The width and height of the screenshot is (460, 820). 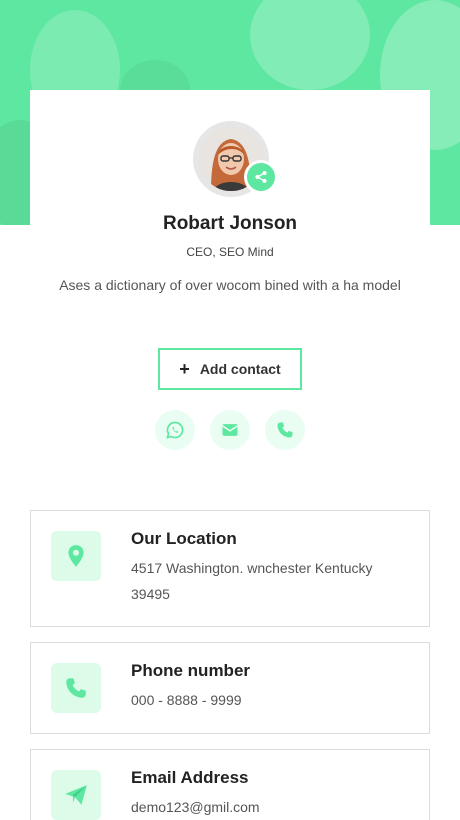 What do you see at coordinates (195, 807) in the screenshot?
I see `email-text: demo123@gmil.com` at bounding box center [195, 807].